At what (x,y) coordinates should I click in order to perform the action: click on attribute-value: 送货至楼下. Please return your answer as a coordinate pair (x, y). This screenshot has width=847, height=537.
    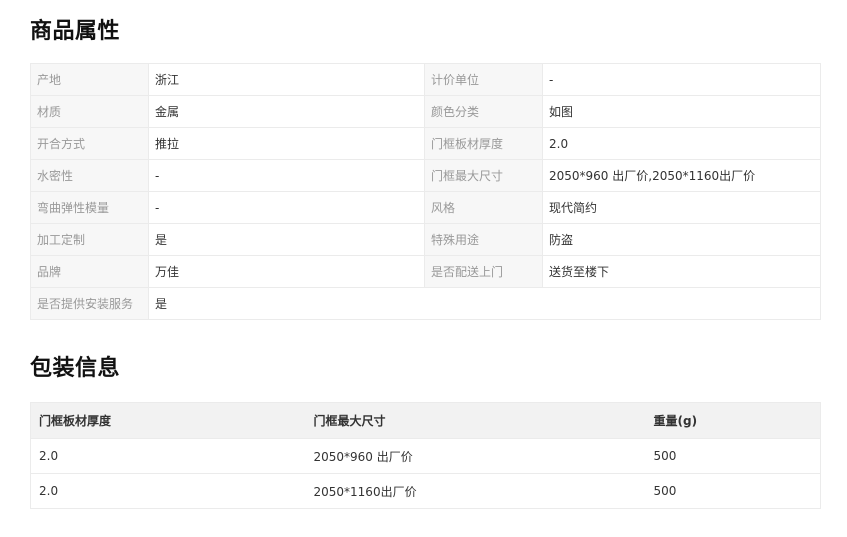
    Looking at the image, I should click on (681, 271).